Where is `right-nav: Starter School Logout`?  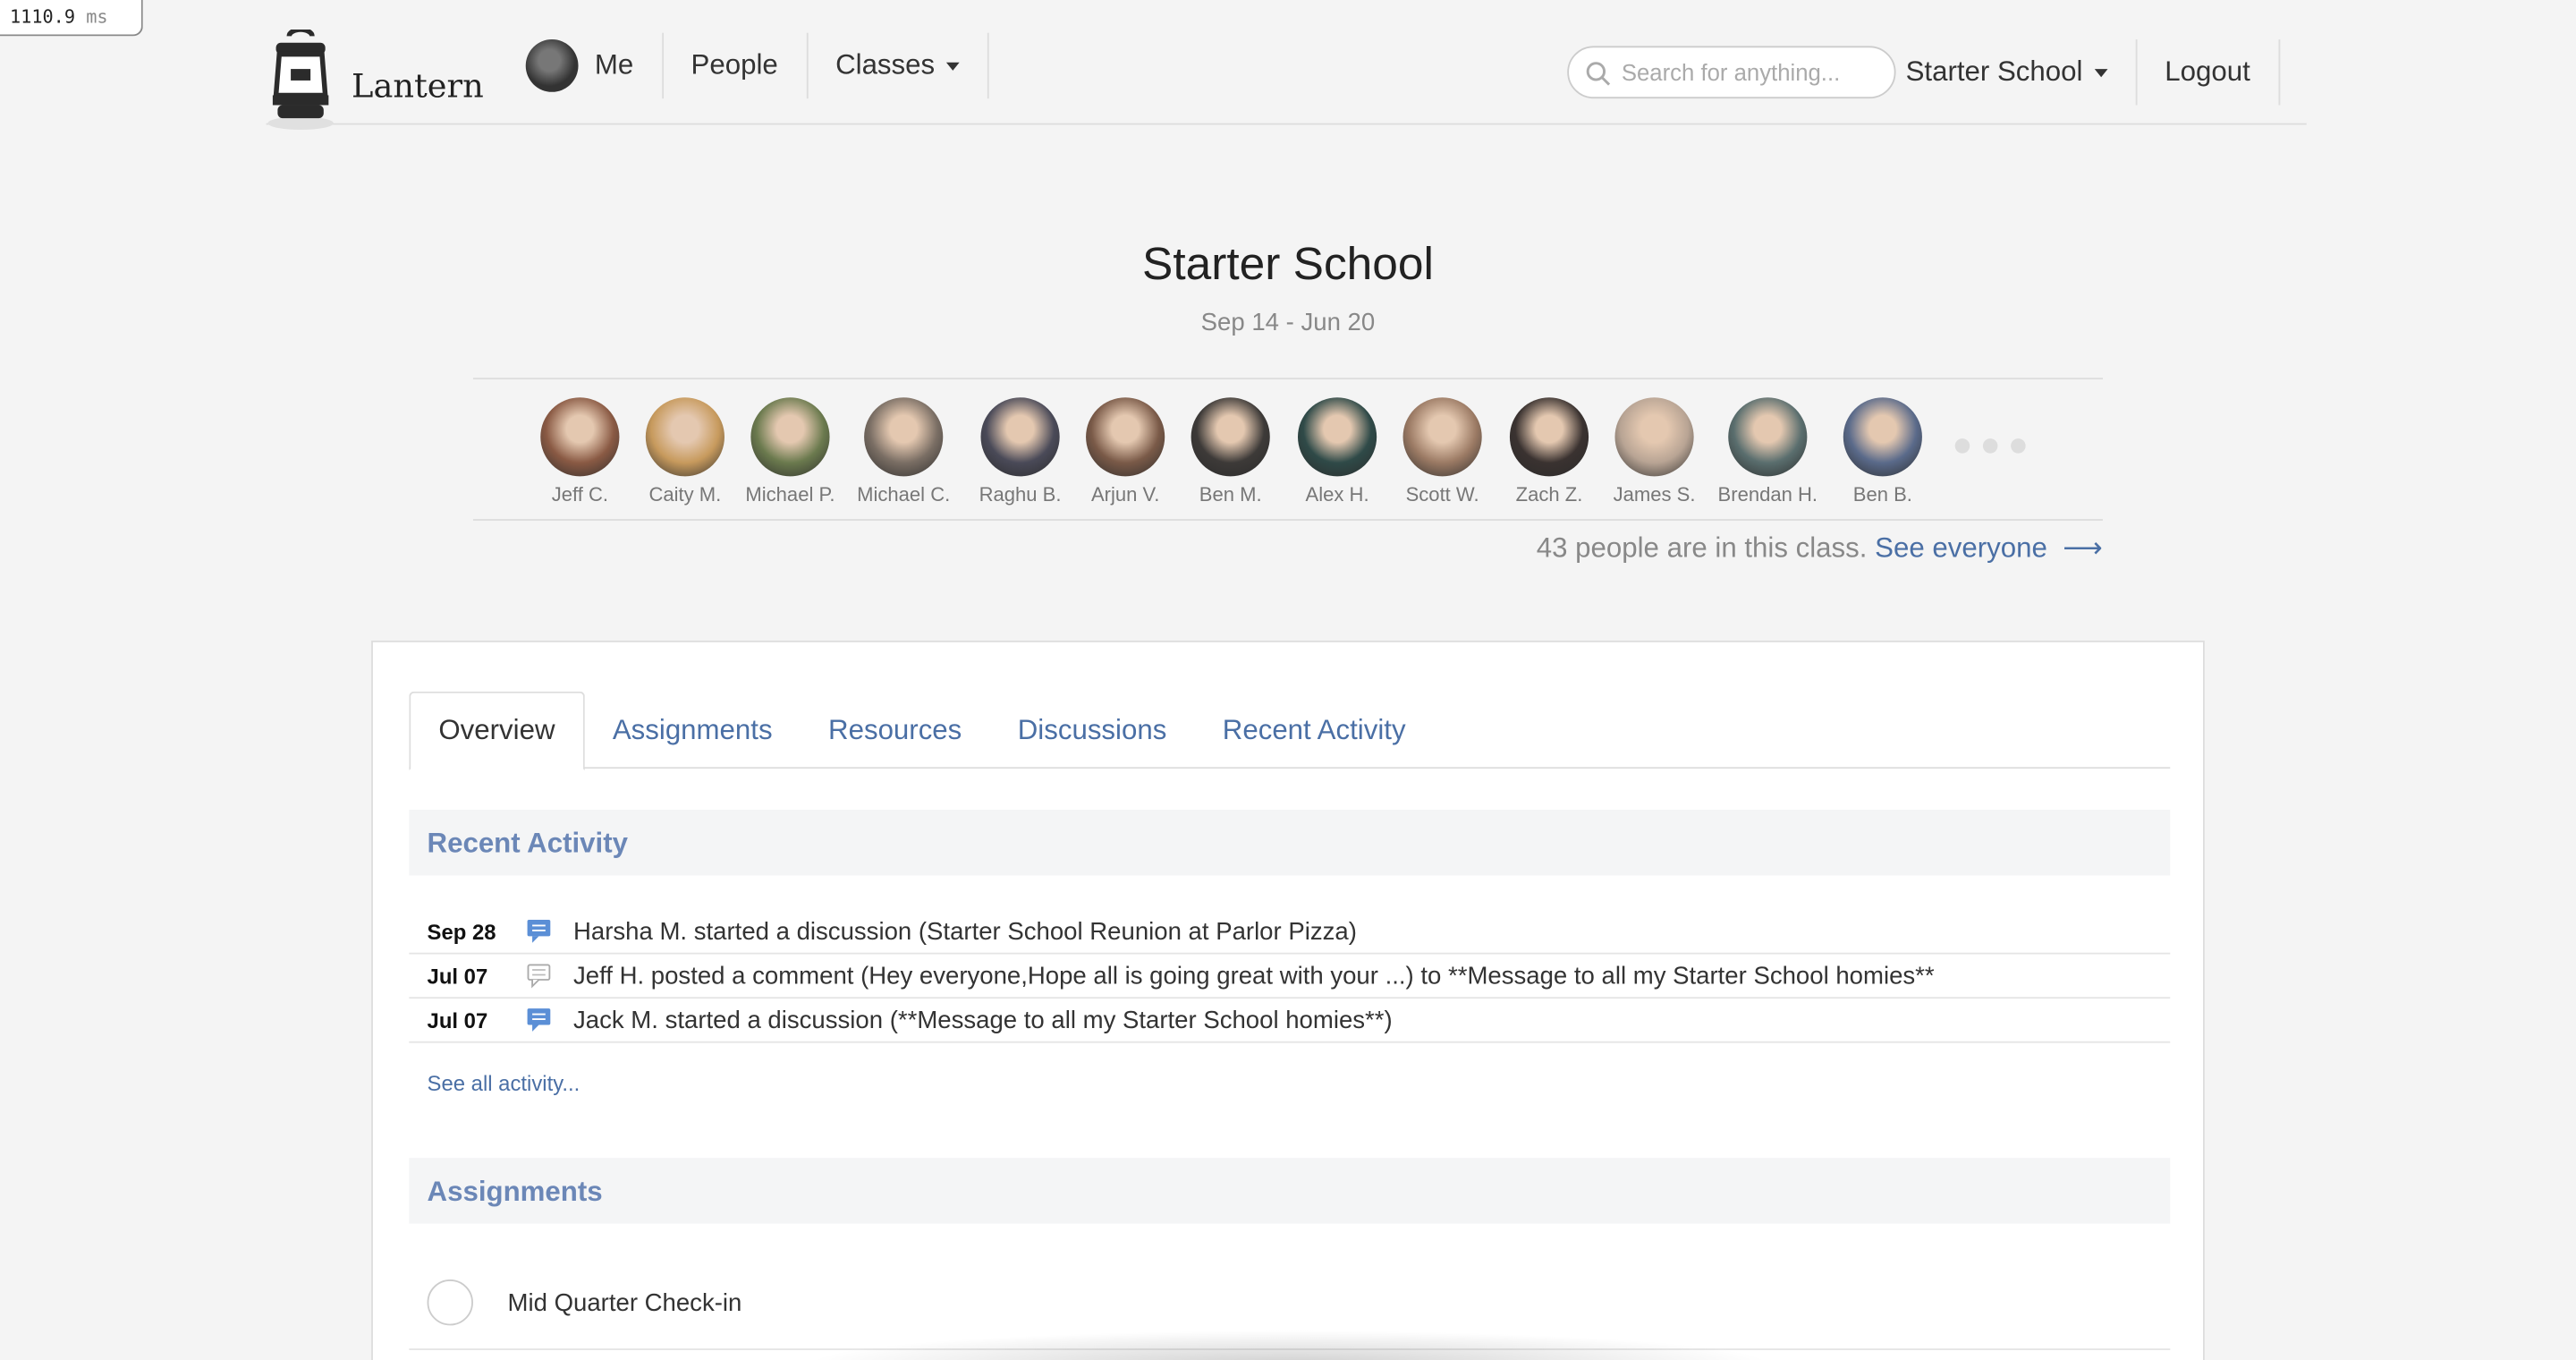
right-nav: Starter School Logout is located at coordinates (2088, 72).